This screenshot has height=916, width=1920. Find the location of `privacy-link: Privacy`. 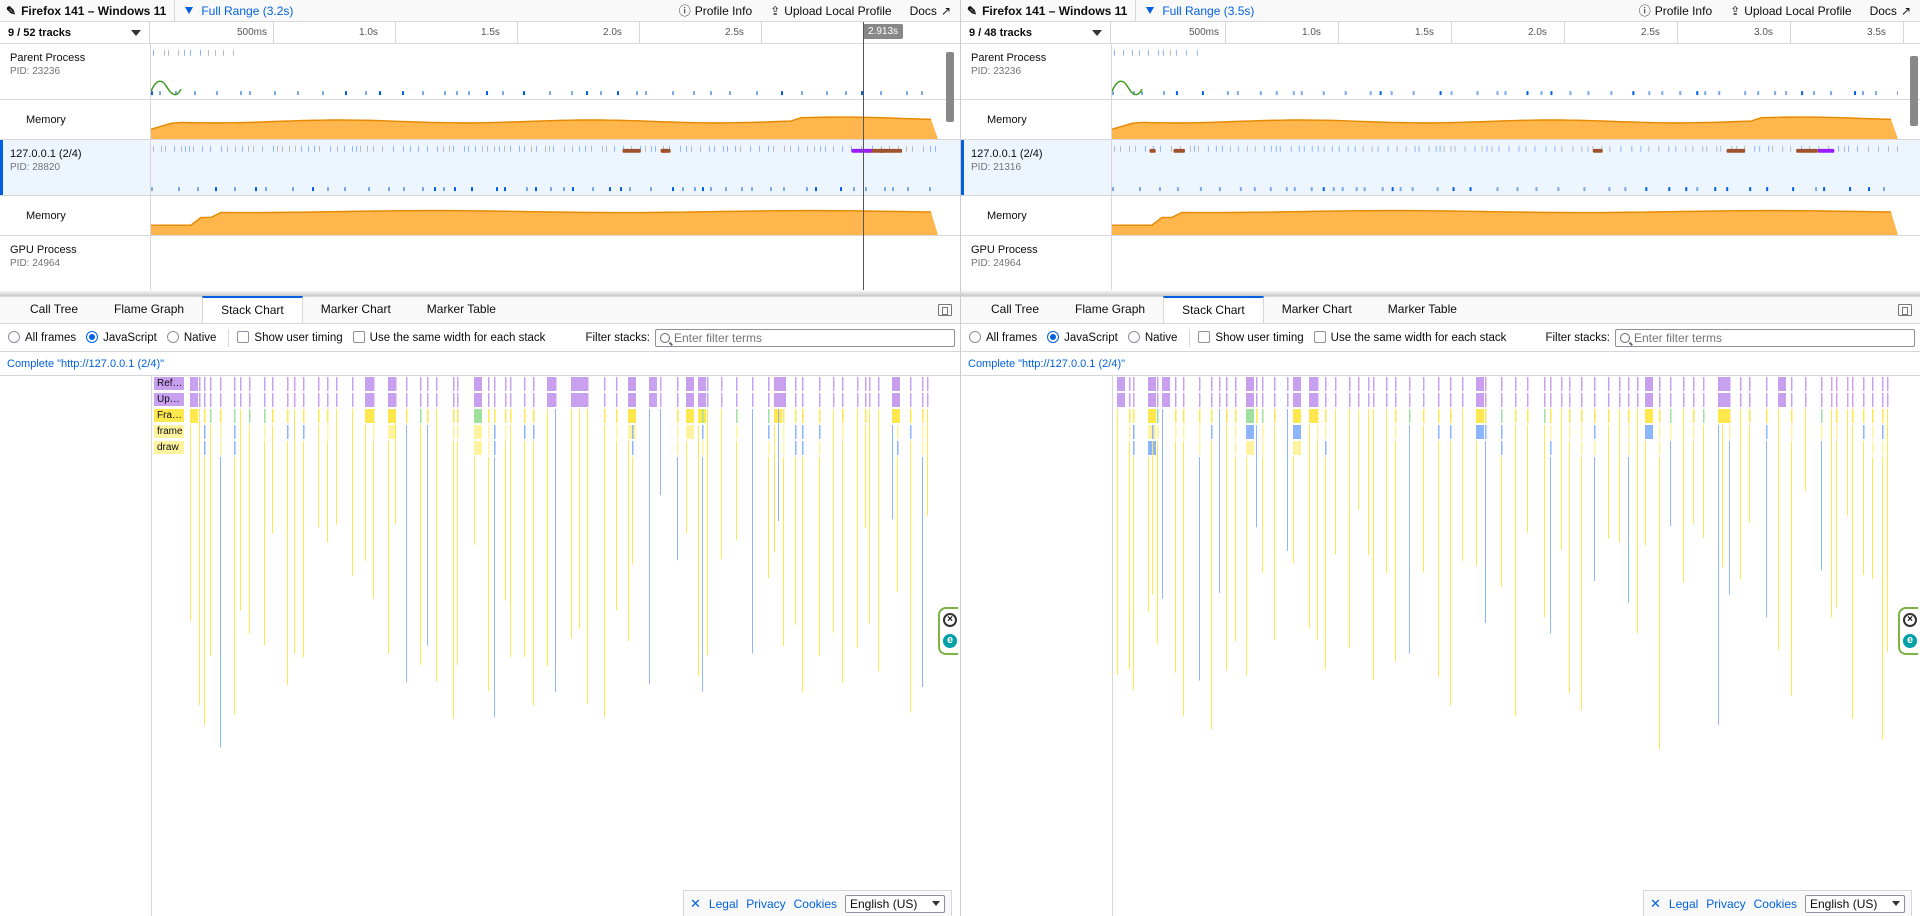

privacy-link: Privacy is located at coordinates (765, 904).